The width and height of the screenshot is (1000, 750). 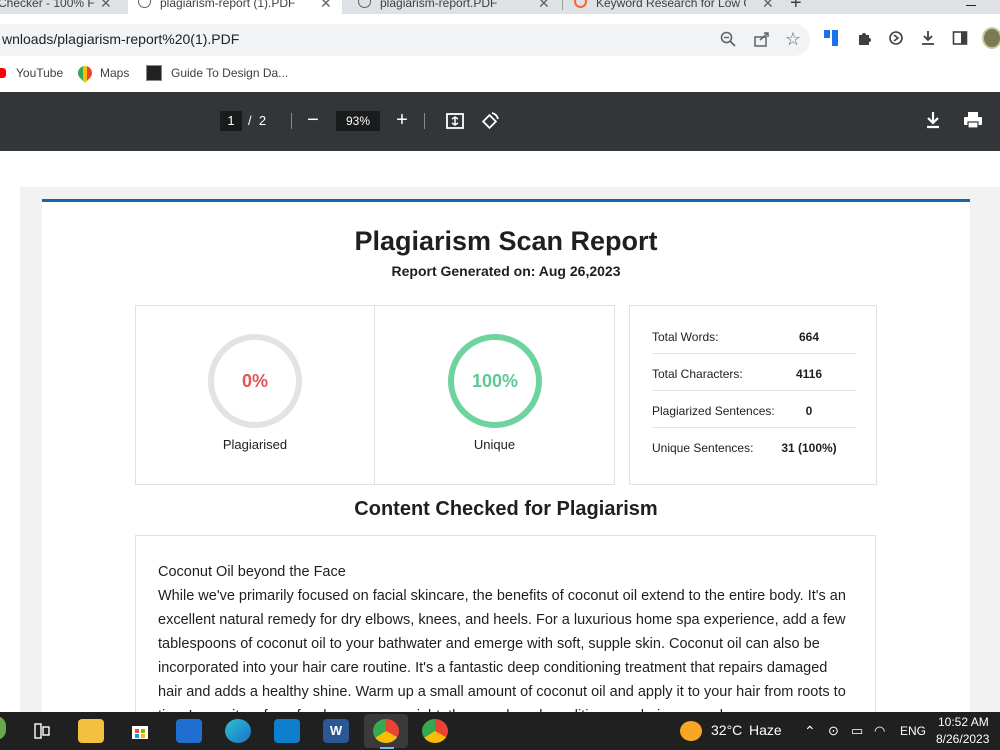 What do you see at coordinates (47, 5) in the screenshot?
I see `tab-title: Checker - 100% F` at bounding box center [47, 5].